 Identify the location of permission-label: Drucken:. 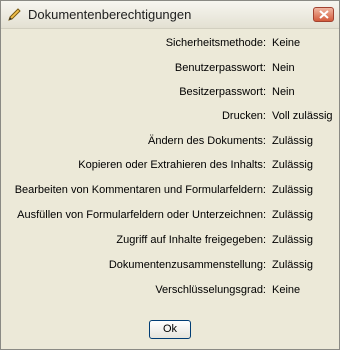
(243, 116).